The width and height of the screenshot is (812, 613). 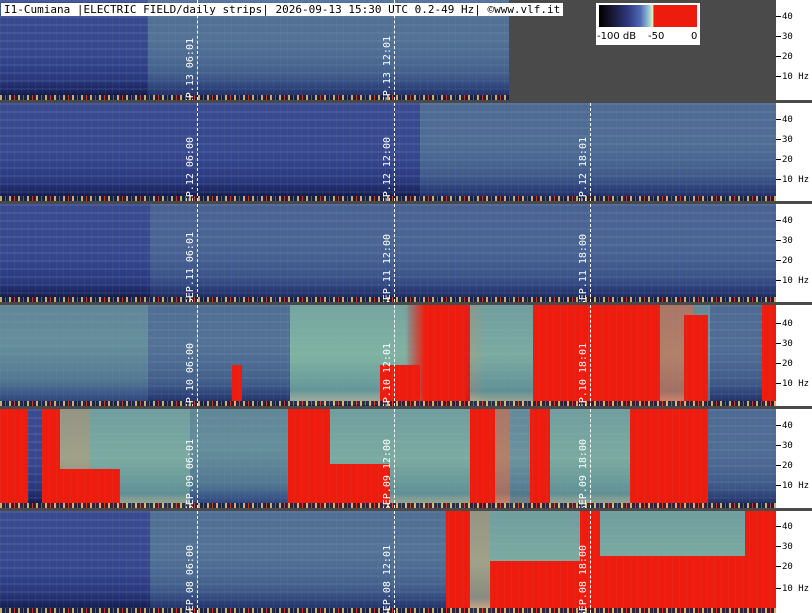 What do you see at coordinates (387, 268) in the screenshot?
I see `time-marker-label: SEP.11 12:00` at bounding box center [387, 268].